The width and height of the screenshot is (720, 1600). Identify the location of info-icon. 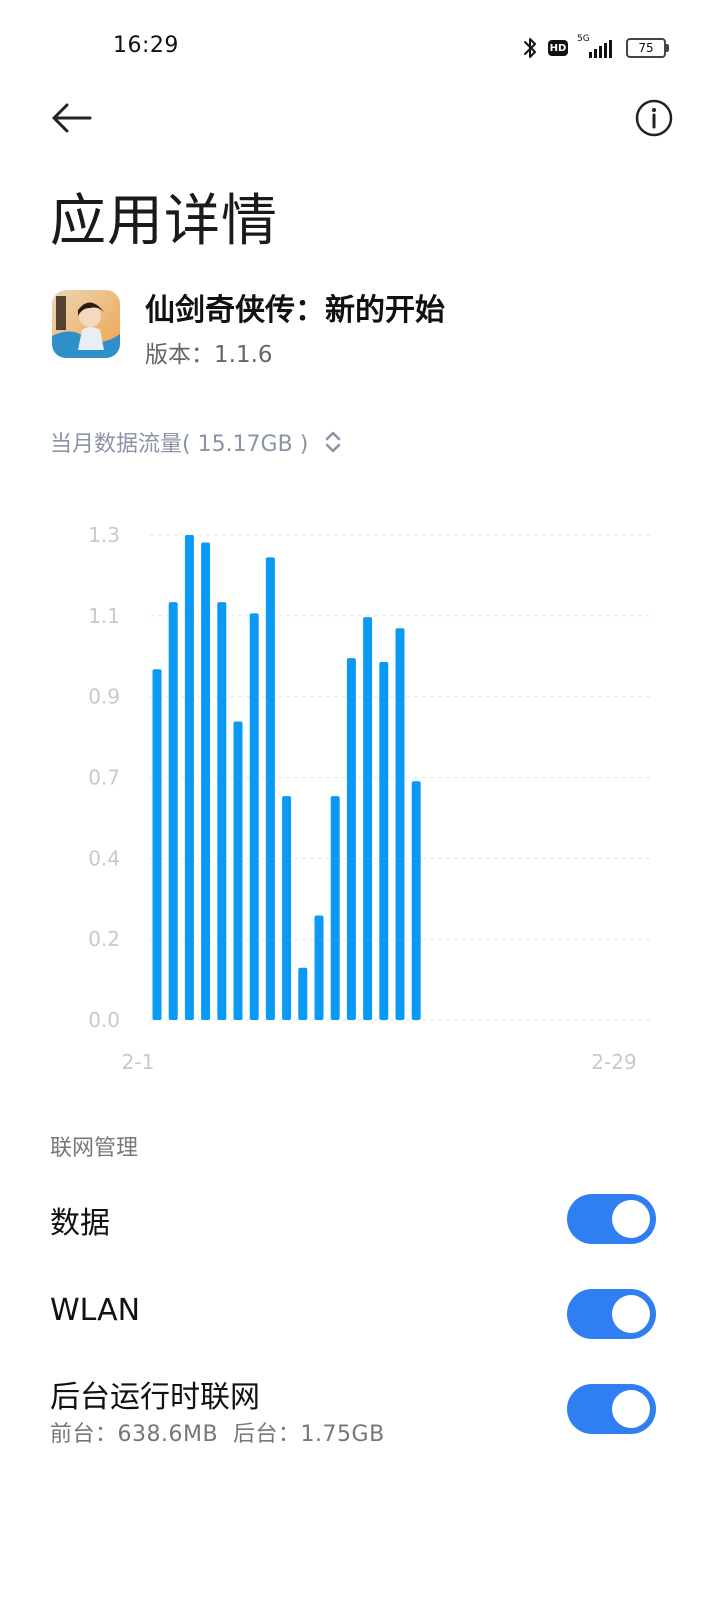
(654, 118).